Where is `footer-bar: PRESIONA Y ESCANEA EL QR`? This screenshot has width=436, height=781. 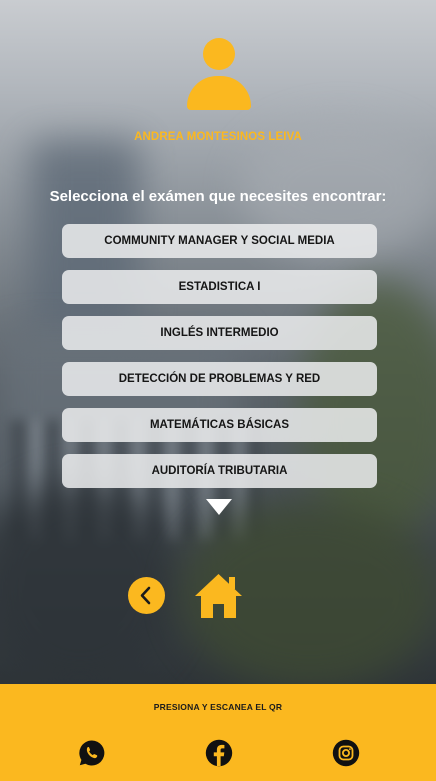 footer-bar: PRESIONA Y ESCANEA EL QR is located at coordinates (218, 732).